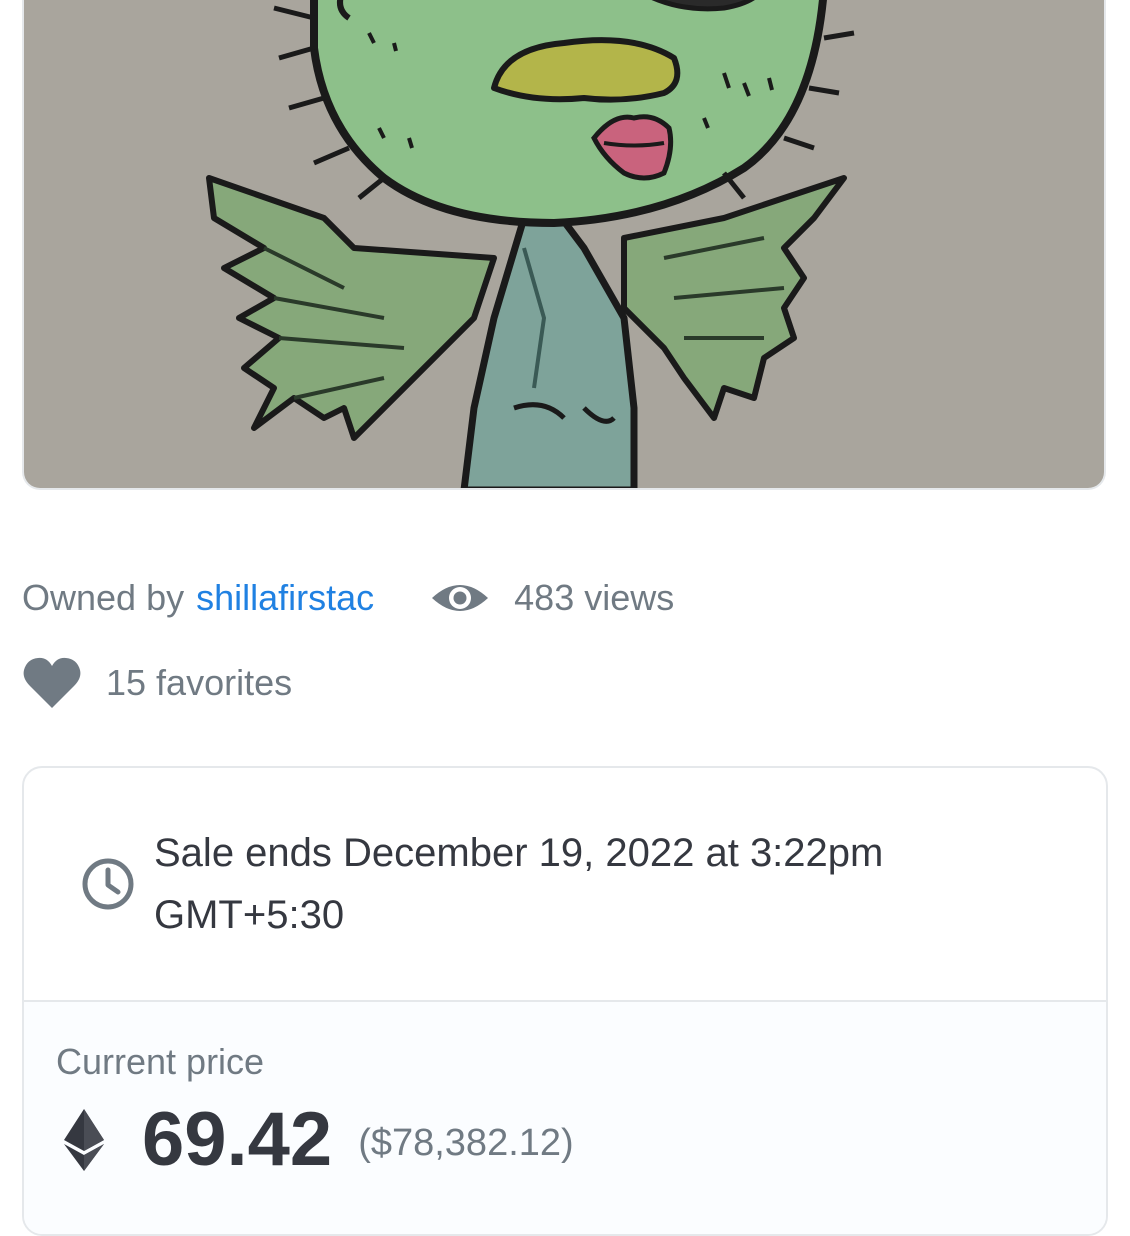  What do you see at coordinates (52, 682) in the screenshot?
I see `heart-icon` at bounding box center [52, 682].